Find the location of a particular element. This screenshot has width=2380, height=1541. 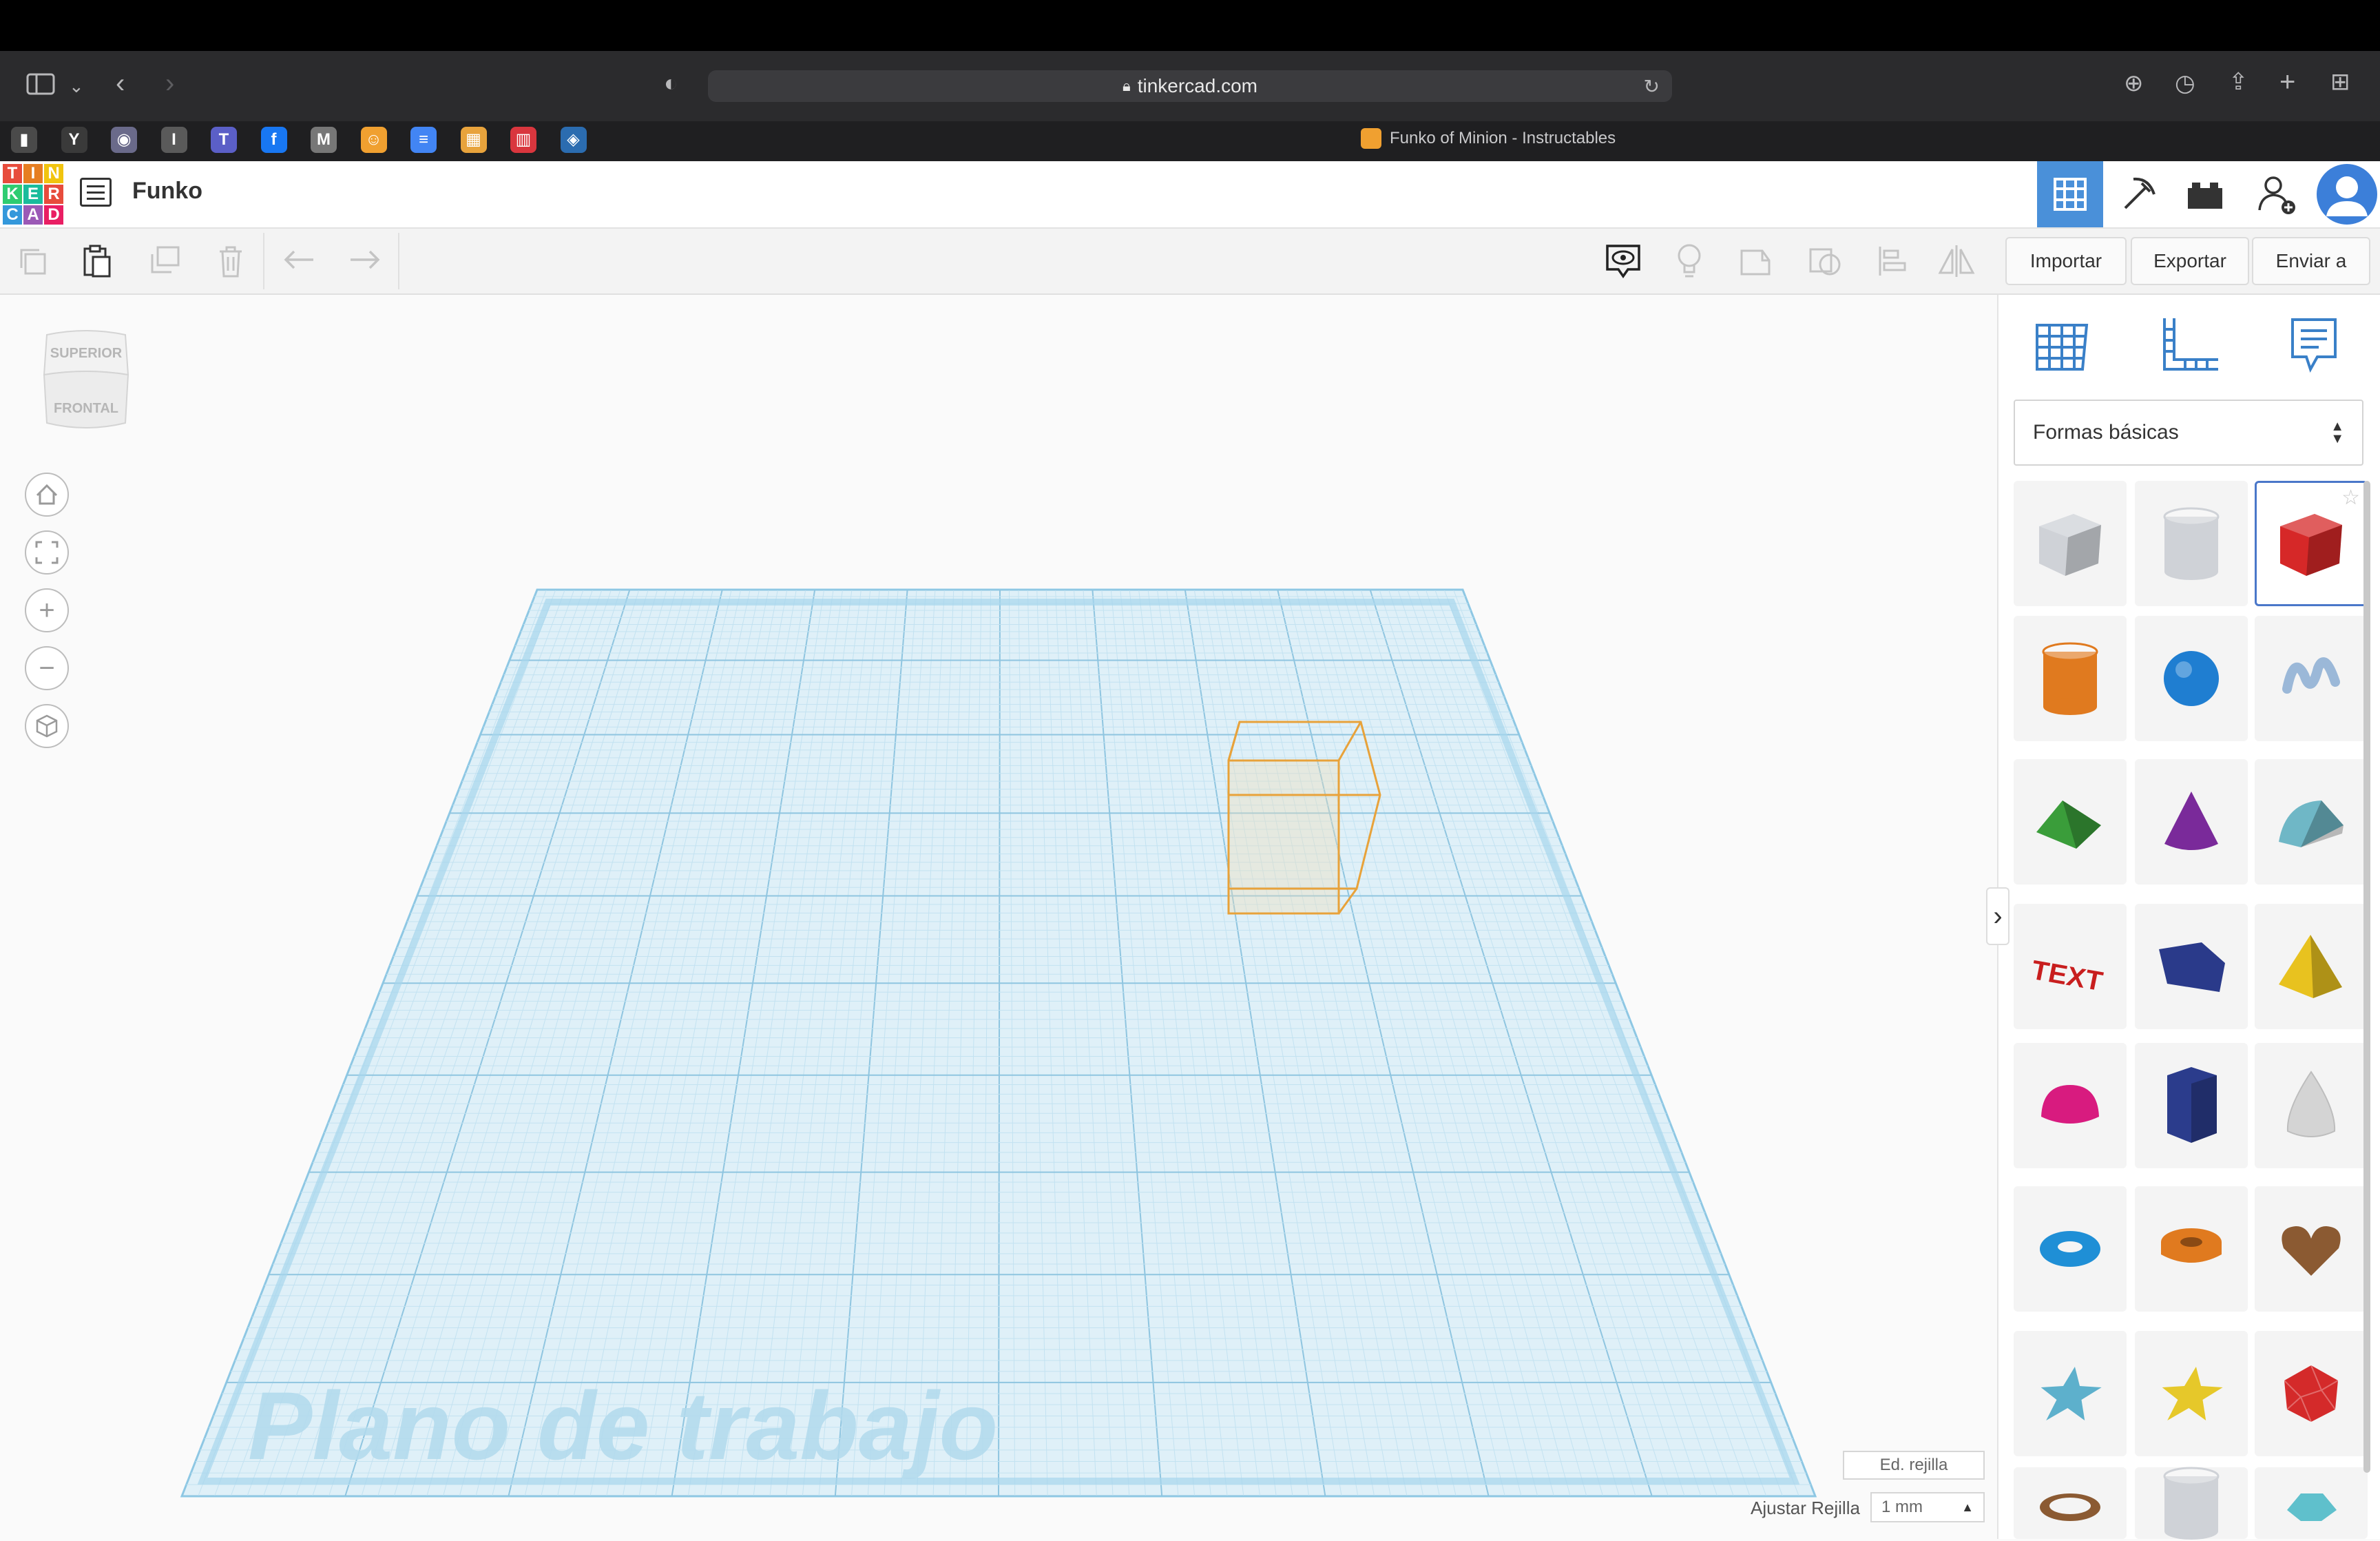

shape-star-yellow is located at coordinates (2191, 1393).